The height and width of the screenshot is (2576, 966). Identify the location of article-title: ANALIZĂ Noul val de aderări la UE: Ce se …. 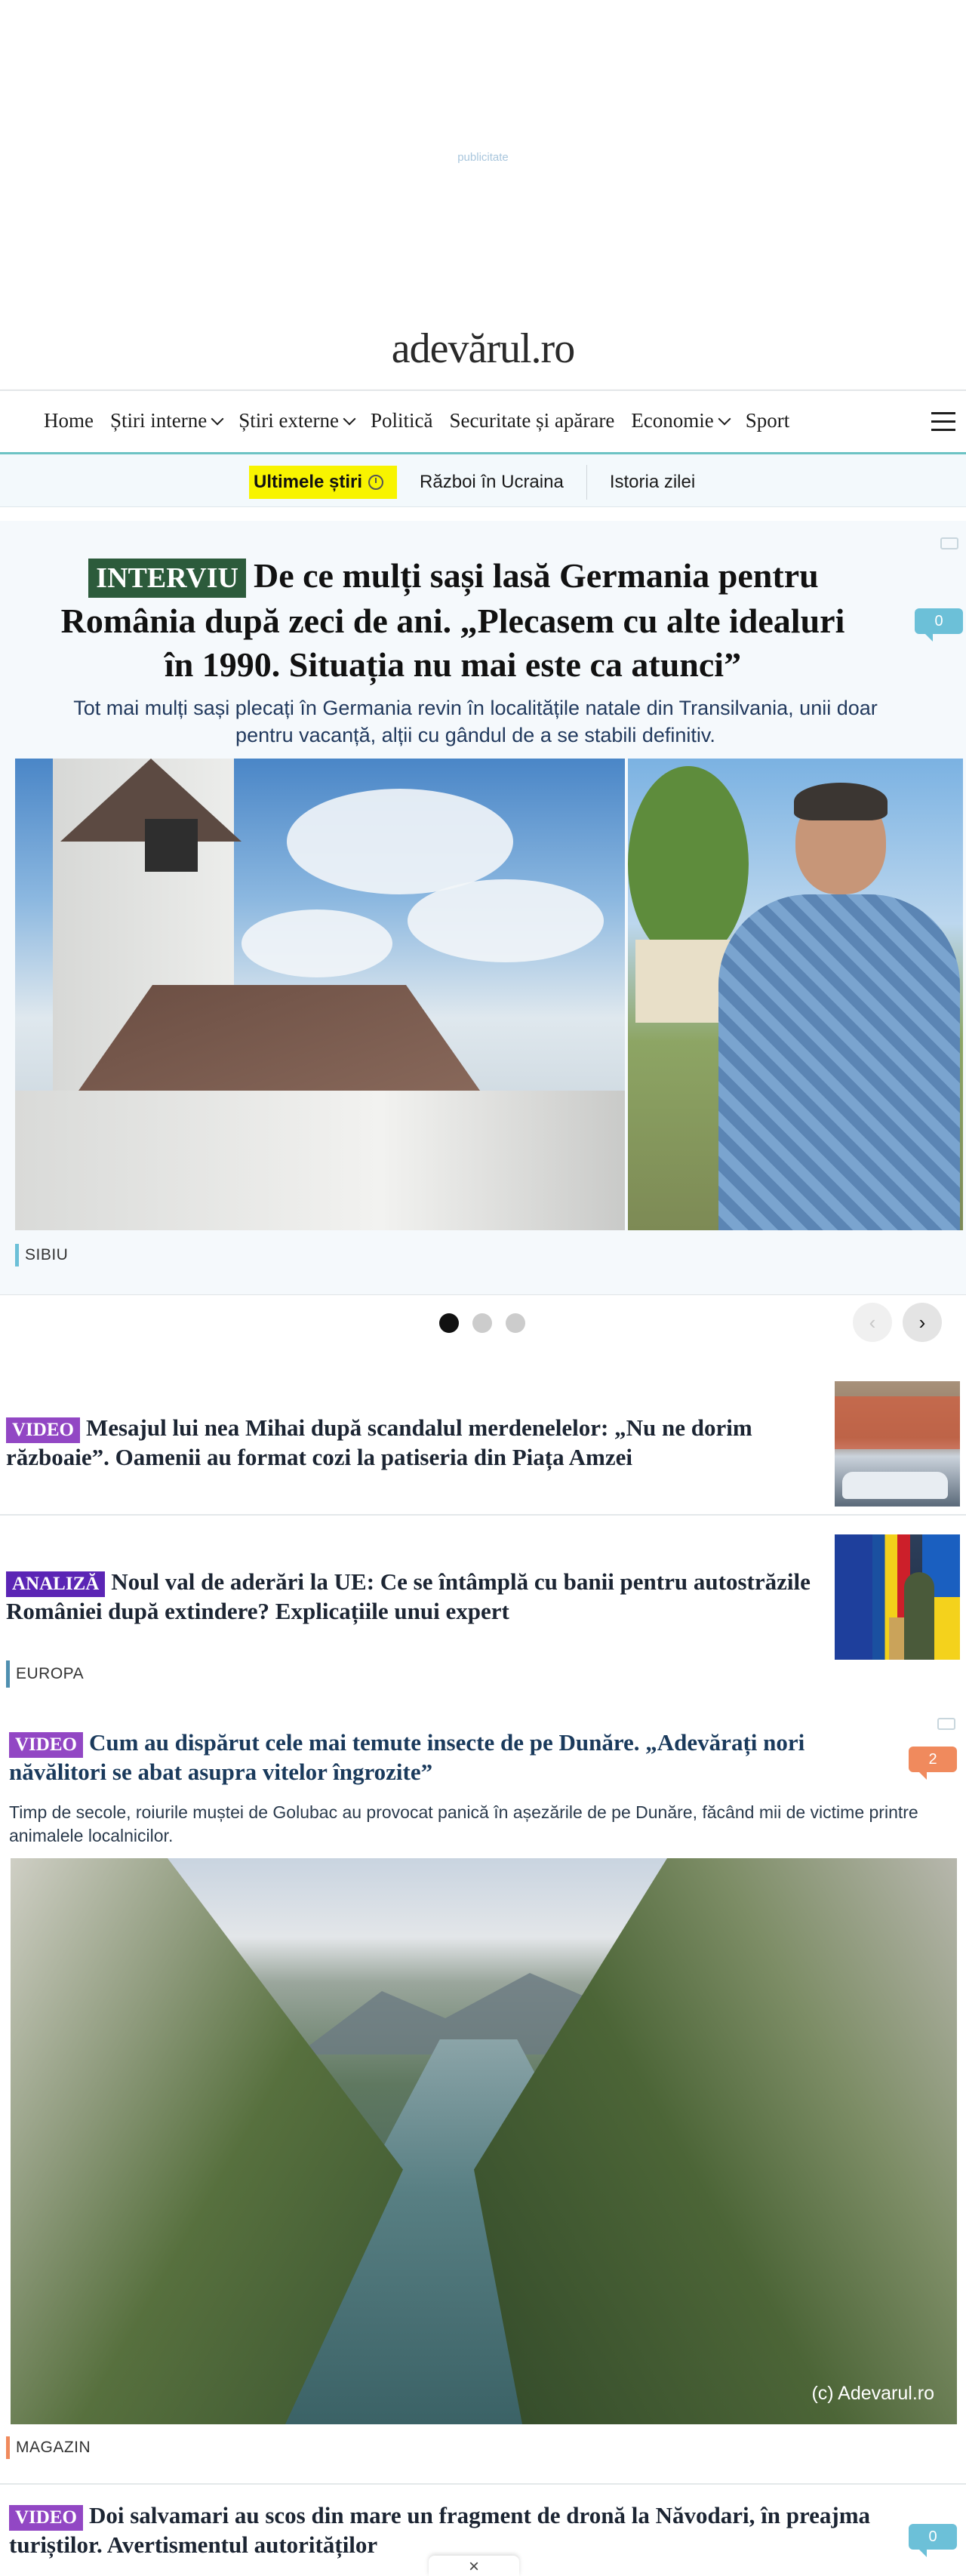
(410, 1597).